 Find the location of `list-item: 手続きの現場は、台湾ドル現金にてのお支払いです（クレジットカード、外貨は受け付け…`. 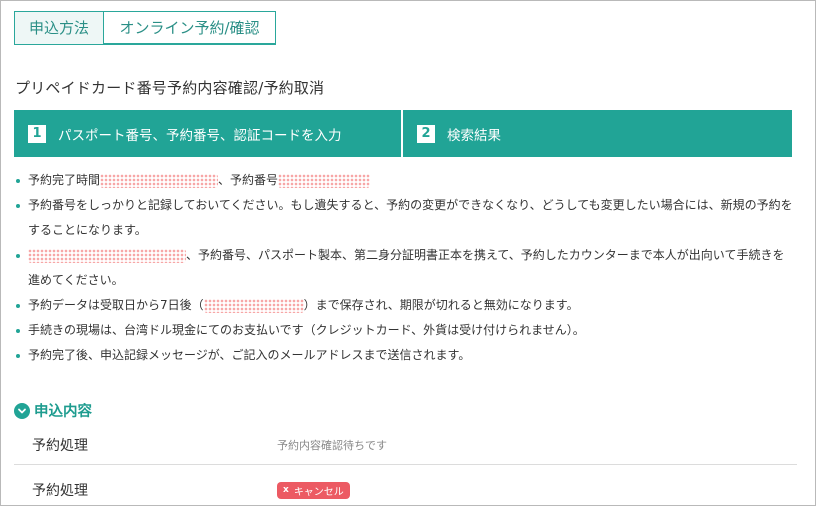

list-item: 手続きの現場は、台湾ドル現金にてのお支払いです（クレジットカード、外貨は受け付け… is located at coordinates (404, 330).